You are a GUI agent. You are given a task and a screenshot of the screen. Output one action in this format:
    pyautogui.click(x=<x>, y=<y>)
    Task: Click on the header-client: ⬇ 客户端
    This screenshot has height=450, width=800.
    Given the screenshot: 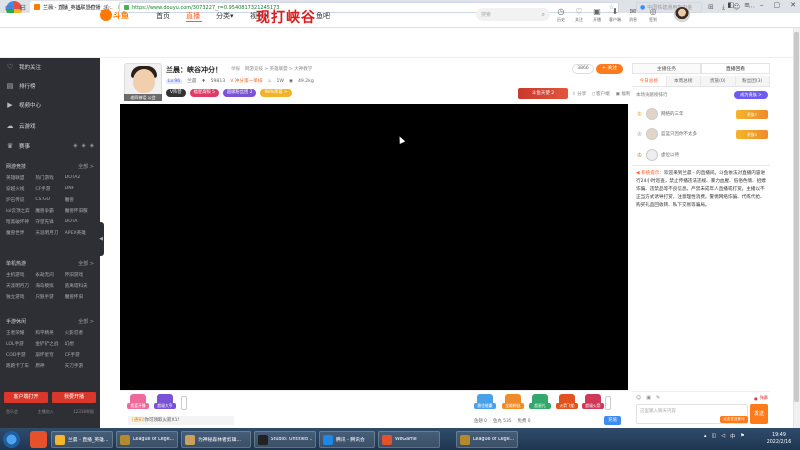 What is the action you would take?
    pyautogui.click(x=615, y=15)
    